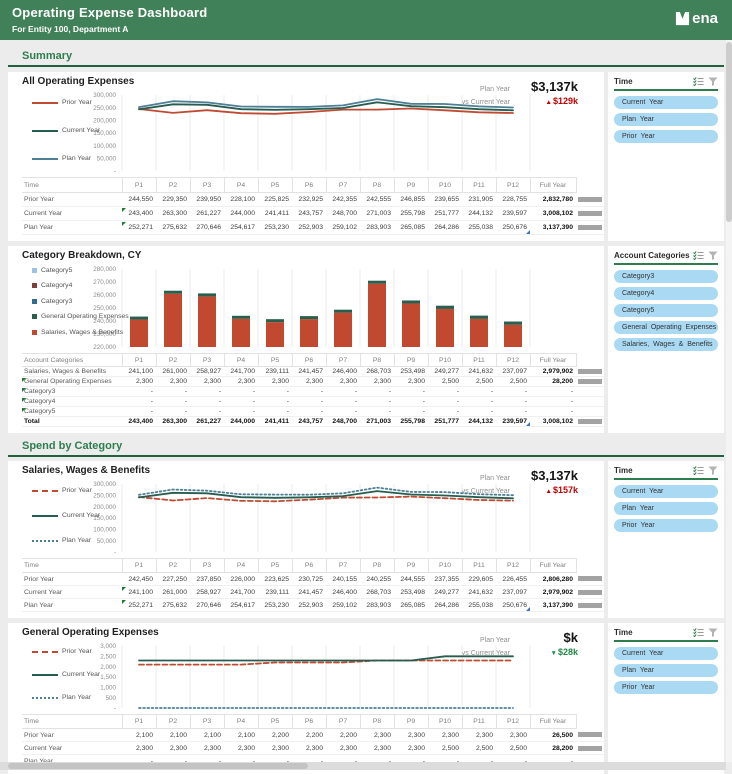  What do you see at coordinates (445, 605) in the screenshot?
I see `cell: 264,286` at bounding box center [445, 605].